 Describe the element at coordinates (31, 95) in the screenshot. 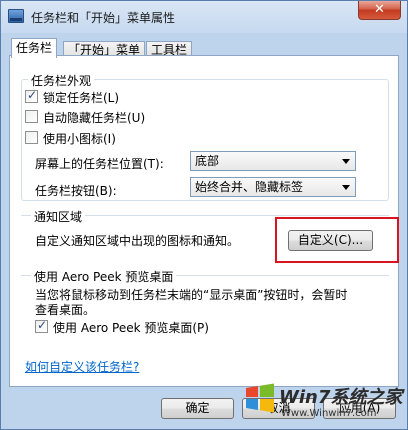

I see `lock-taskbar-checkbox` at that location.